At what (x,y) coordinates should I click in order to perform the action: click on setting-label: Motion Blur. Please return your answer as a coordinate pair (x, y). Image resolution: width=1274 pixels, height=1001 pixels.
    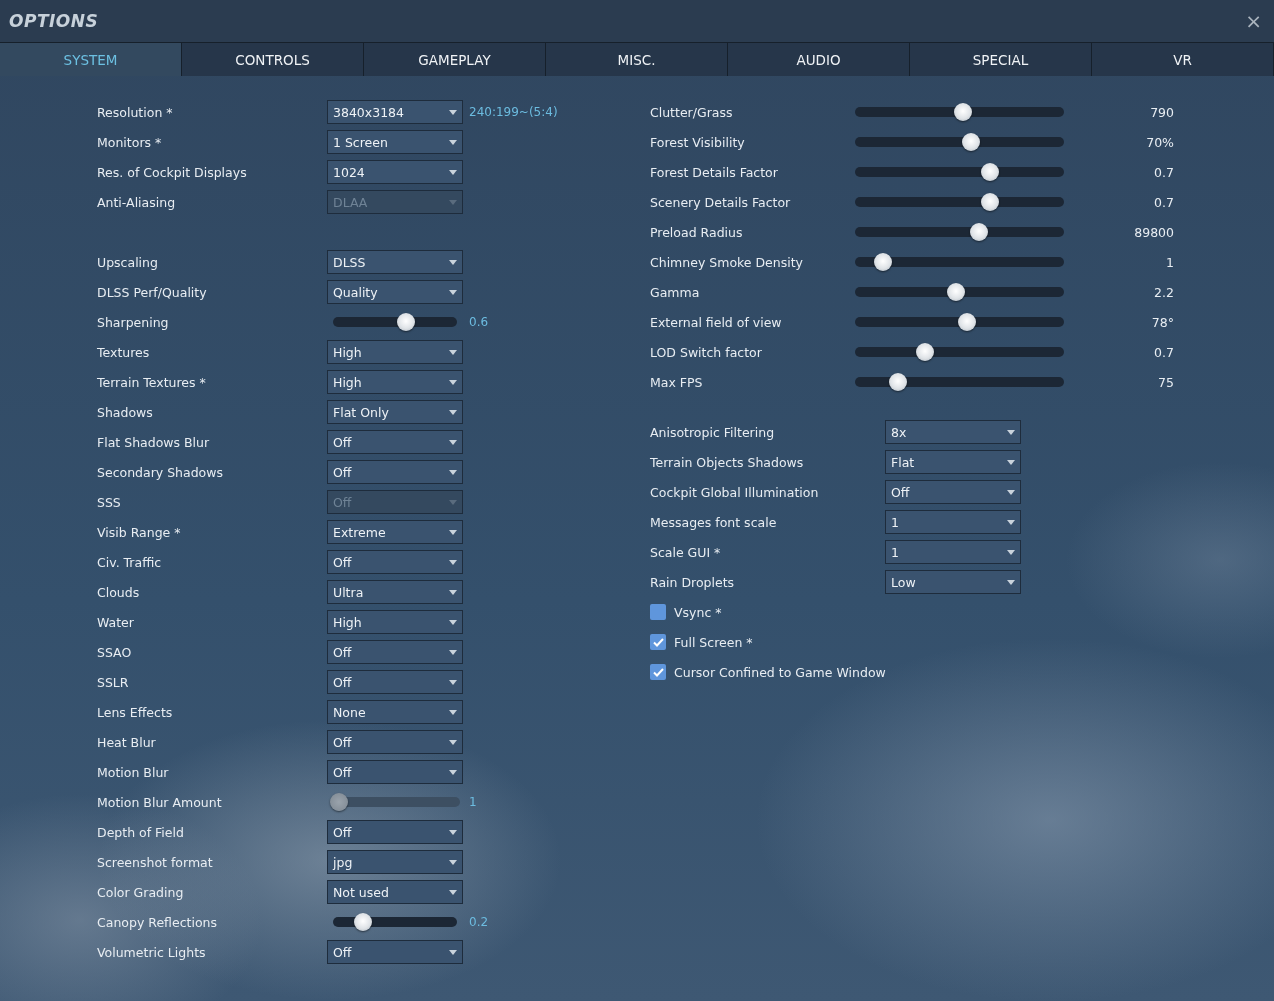
    Looking at the image, I should click on (133, 772).